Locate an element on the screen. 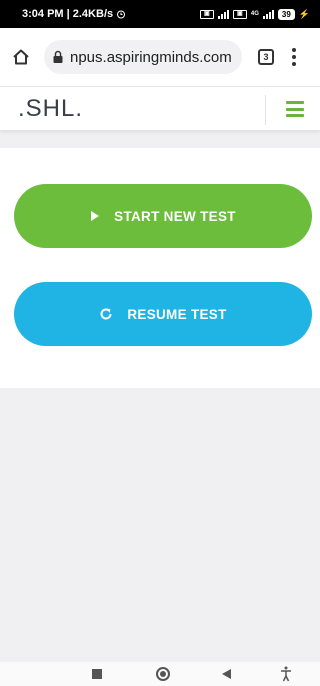 The image size is (320, 686). play-icon is located at coordinates (95, 216).